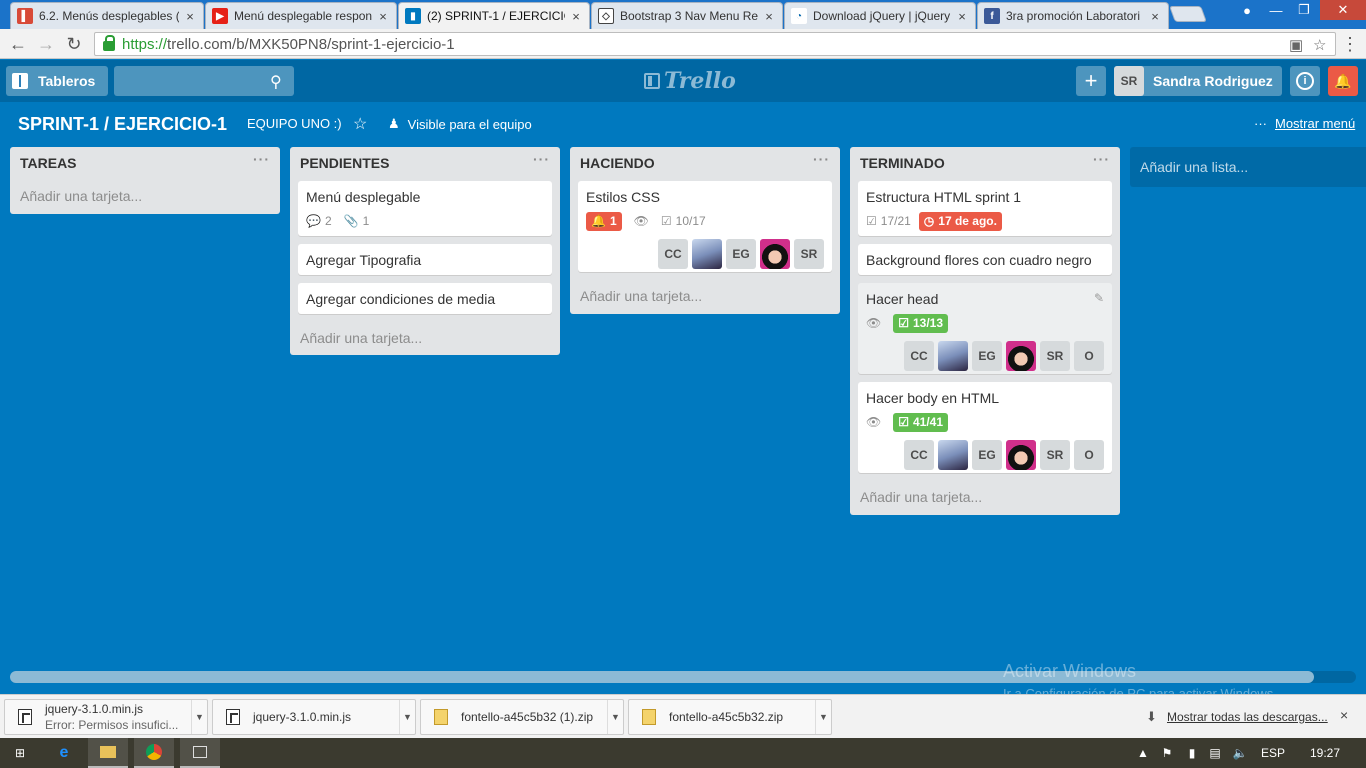 The width and height of the screenshot is (1366, 768). What do you see at coordinates (460, 124) in the screenshot?
I see `visibility-button: ♟ Visible para el equipo` at bounding box center [460, 124].